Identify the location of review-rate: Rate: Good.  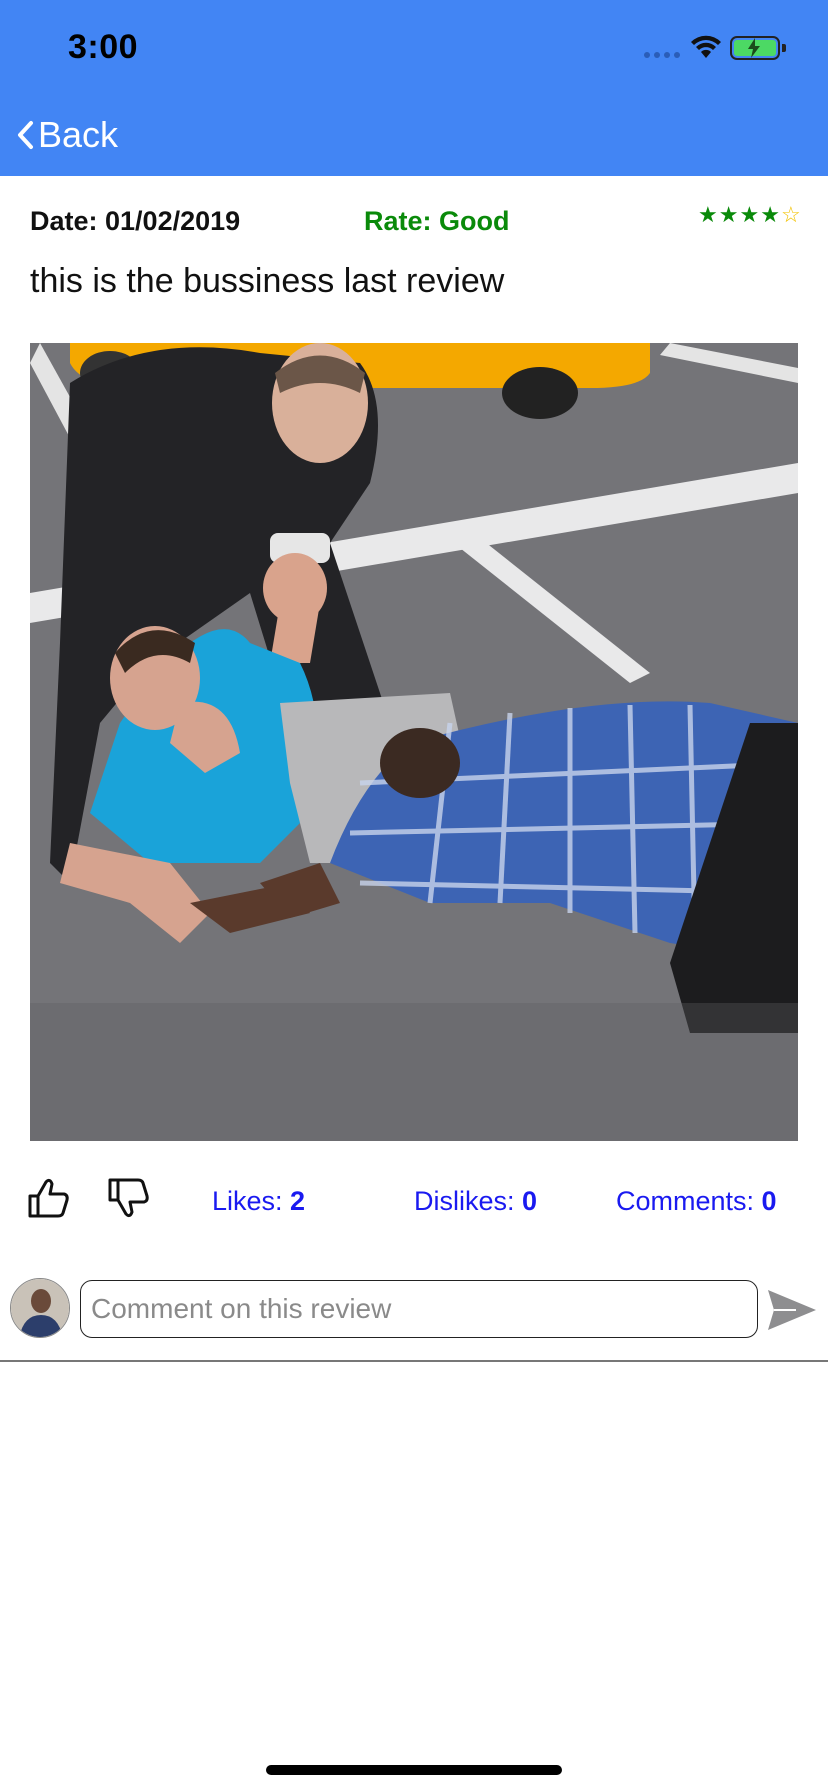
(437, 221).